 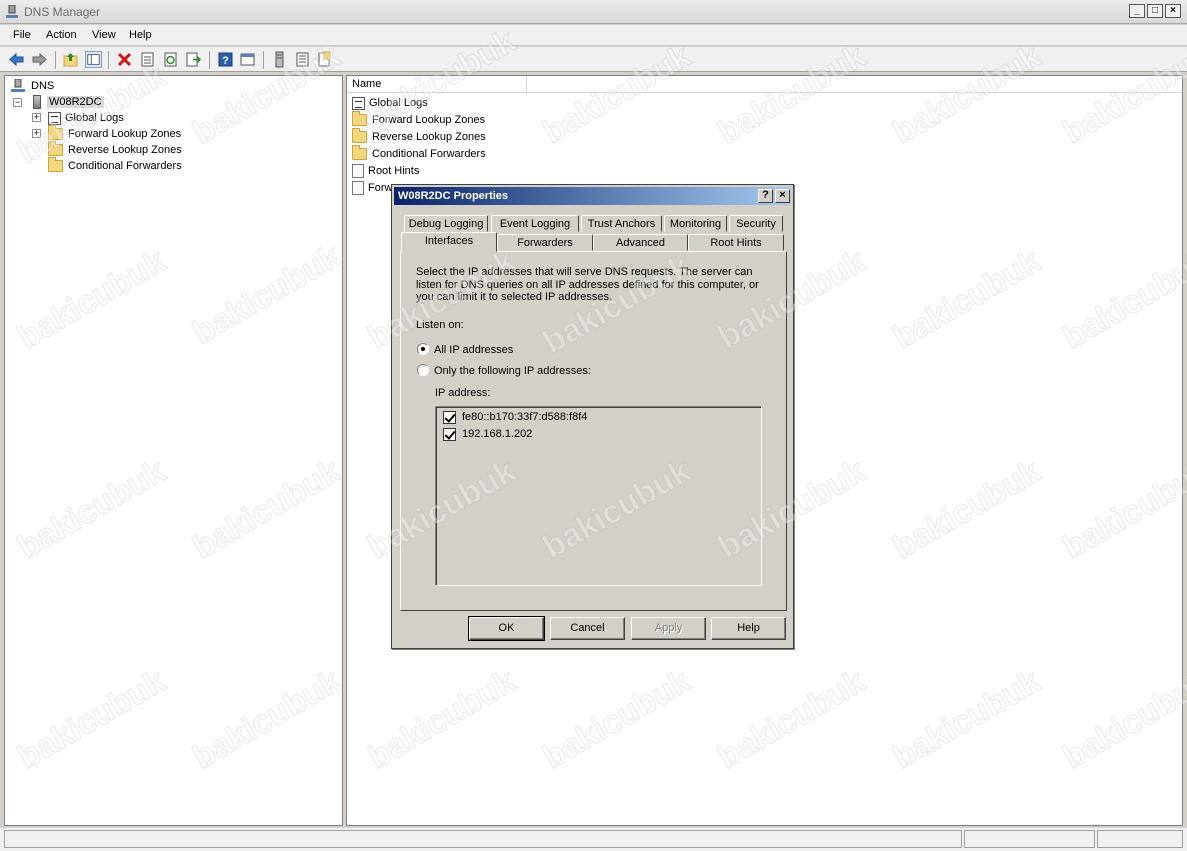 I want to click on tab-forwarders: Forwarders, so click(x=545, y=242).